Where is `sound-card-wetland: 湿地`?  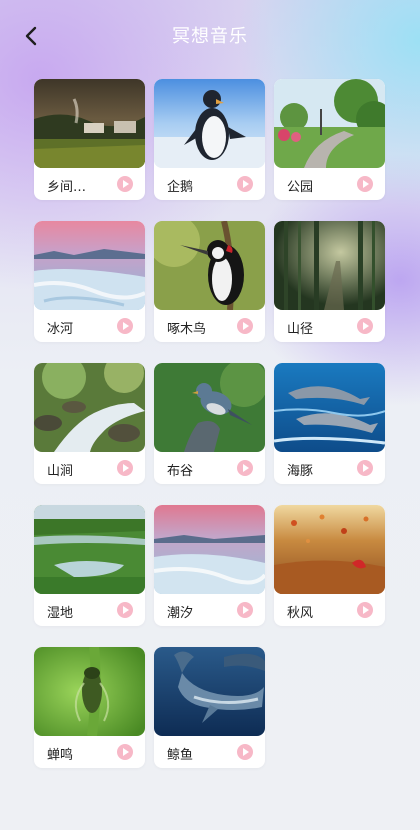
sound-card-wetland: 湿地 is located at coordinates (89, 565).